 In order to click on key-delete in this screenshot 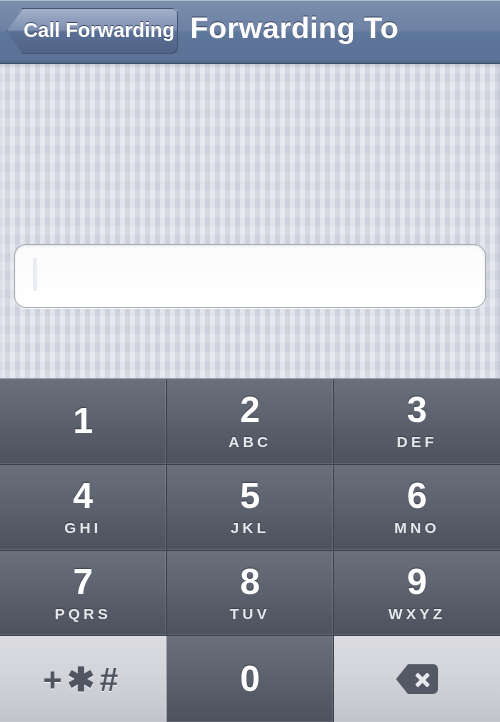, I will do `click(417, 679)`.